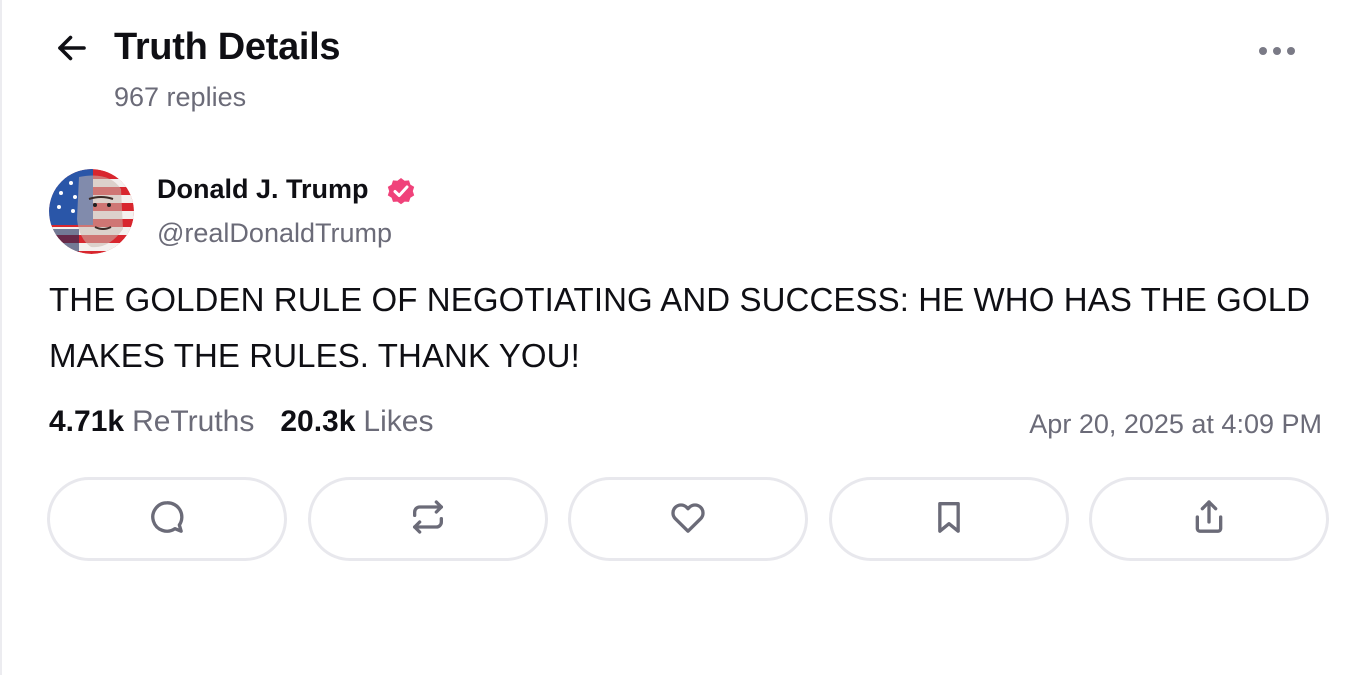  I want to click on heart-icon, so click(688, 519).